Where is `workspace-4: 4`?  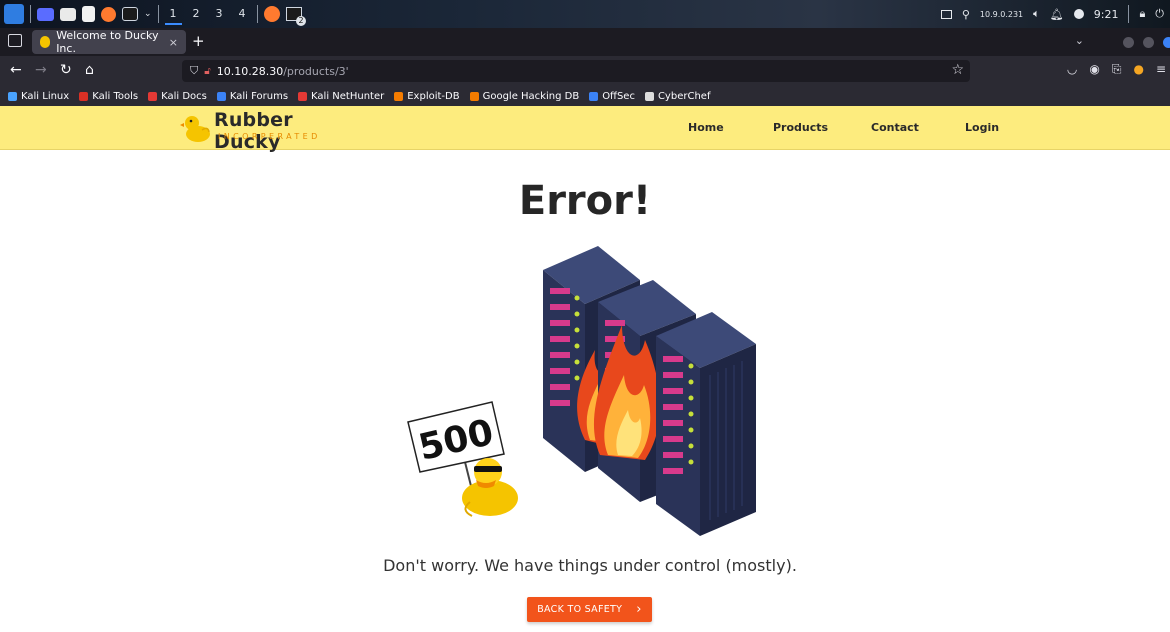
workspace-4: 4 is located at coordinates (242, 14).